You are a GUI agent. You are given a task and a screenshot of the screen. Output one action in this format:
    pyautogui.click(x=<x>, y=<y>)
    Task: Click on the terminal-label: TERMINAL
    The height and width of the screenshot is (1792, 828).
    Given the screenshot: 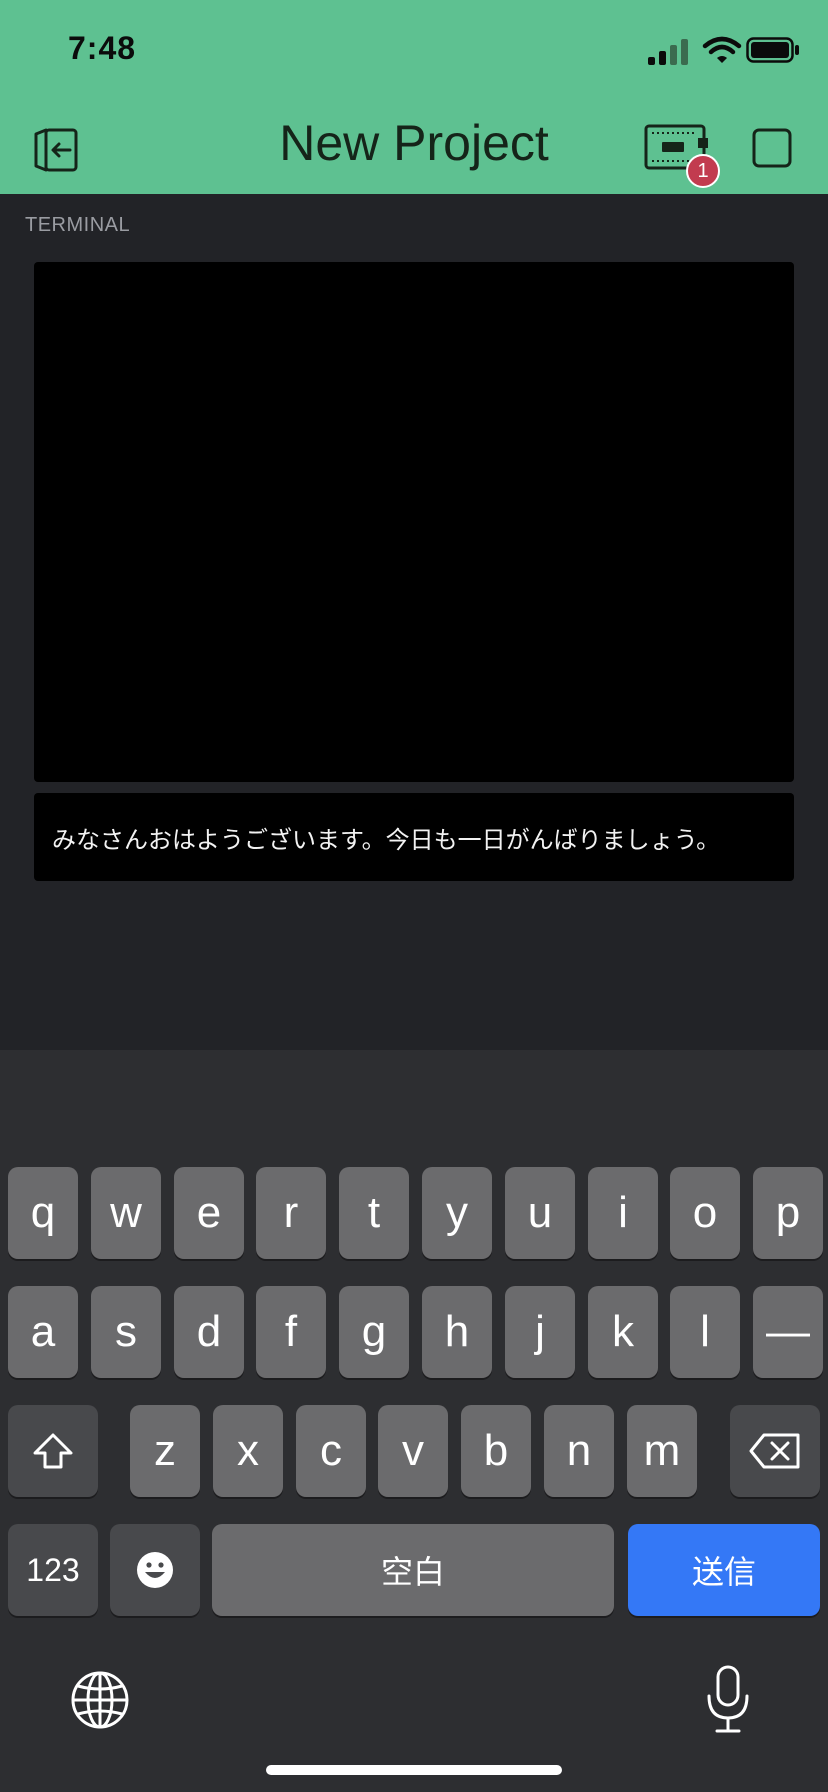 What is the action you would take?
    pyautogui.click(x=78, y=225)
    